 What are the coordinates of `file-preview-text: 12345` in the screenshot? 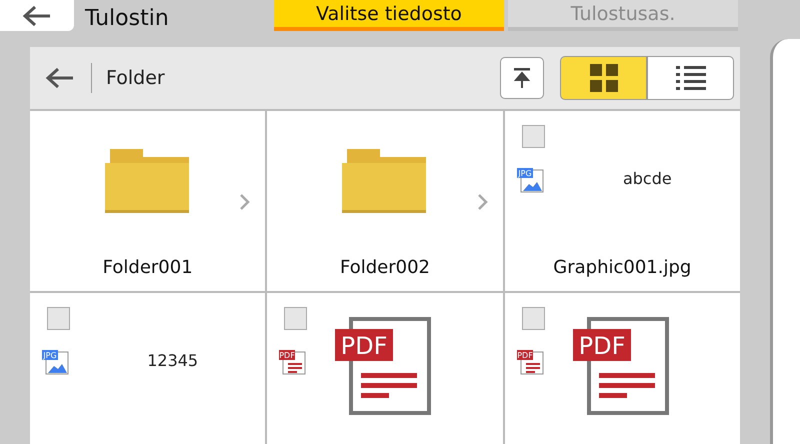 It's located at (173, 360).